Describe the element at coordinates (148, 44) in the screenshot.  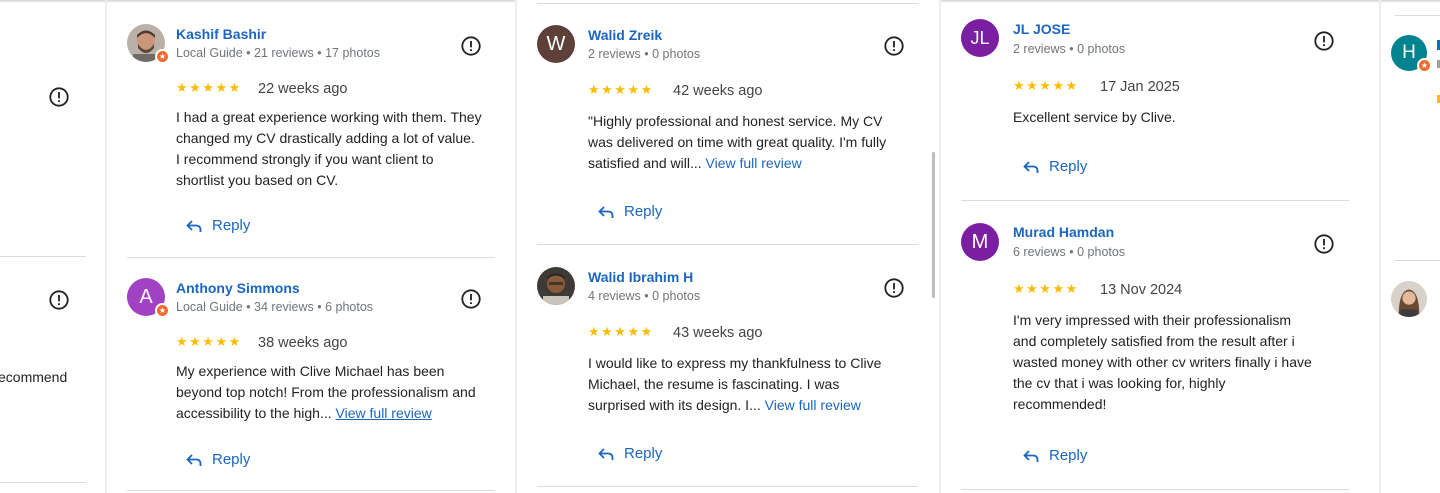
I see `reviewer-avatar: ★` at that location.